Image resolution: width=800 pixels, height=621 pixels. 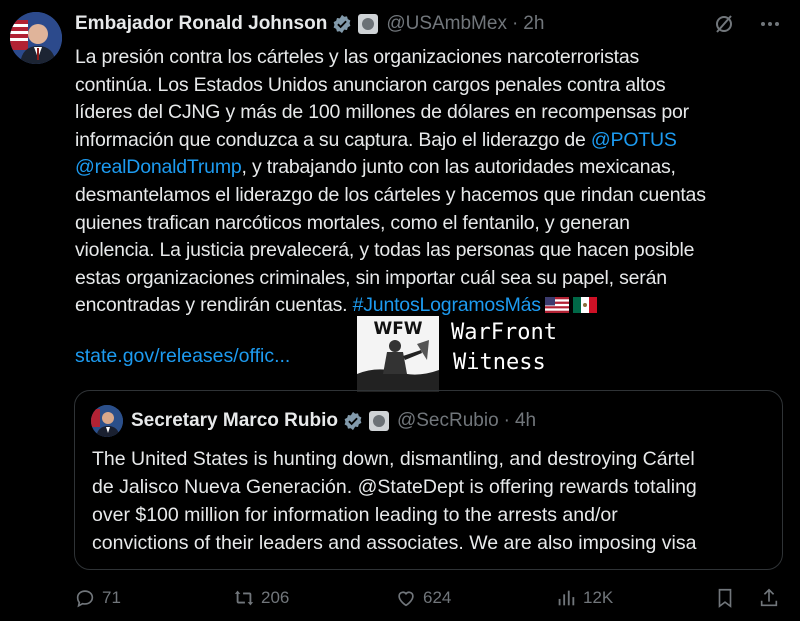 I want to click on reply-button: 71, so click(x=97, y=598).